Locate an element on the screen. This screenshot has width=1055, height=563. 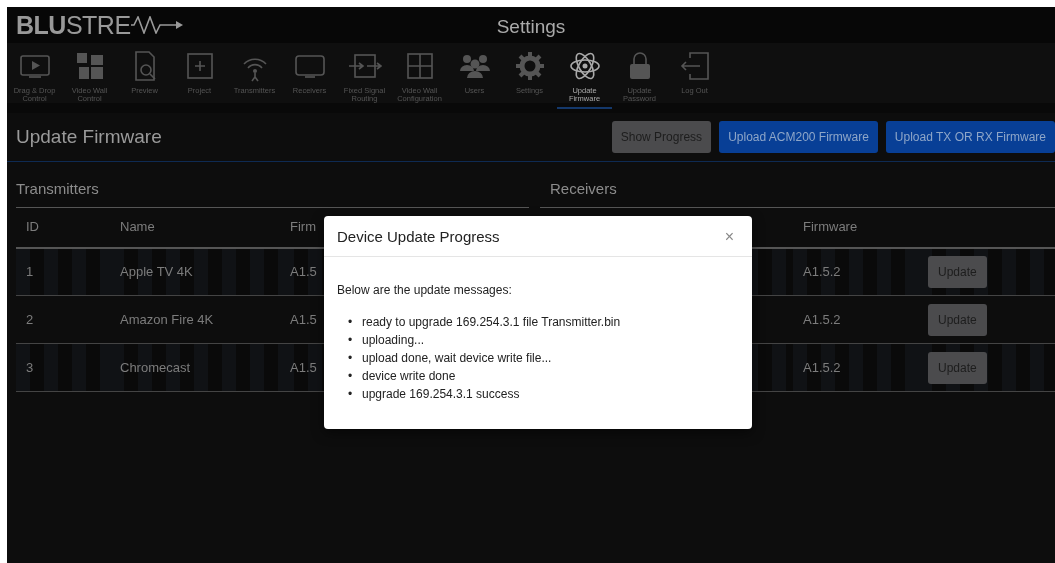
upload-button: Upload TX OR RX Firmware is located at coordinates (970, 137).